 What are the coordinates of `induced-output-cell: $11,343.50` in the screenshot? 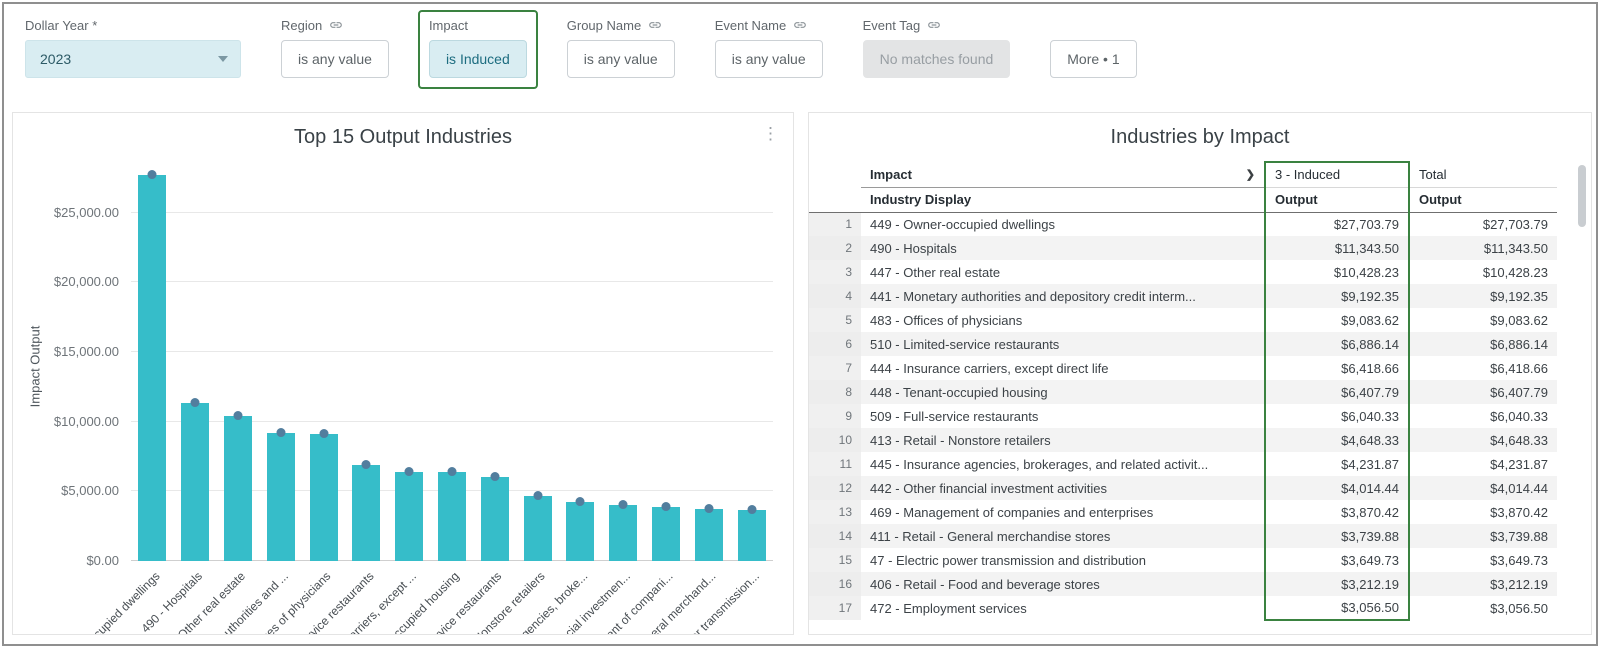 It's located at (1337, 248).